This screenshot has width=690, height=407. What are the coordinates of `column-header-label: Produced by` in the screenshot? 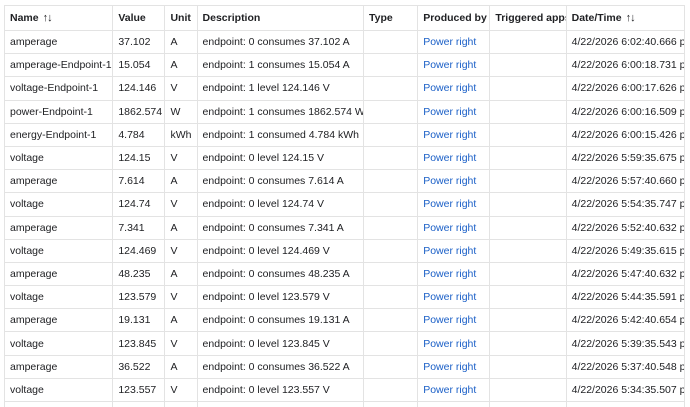 It's located at (455, 18).